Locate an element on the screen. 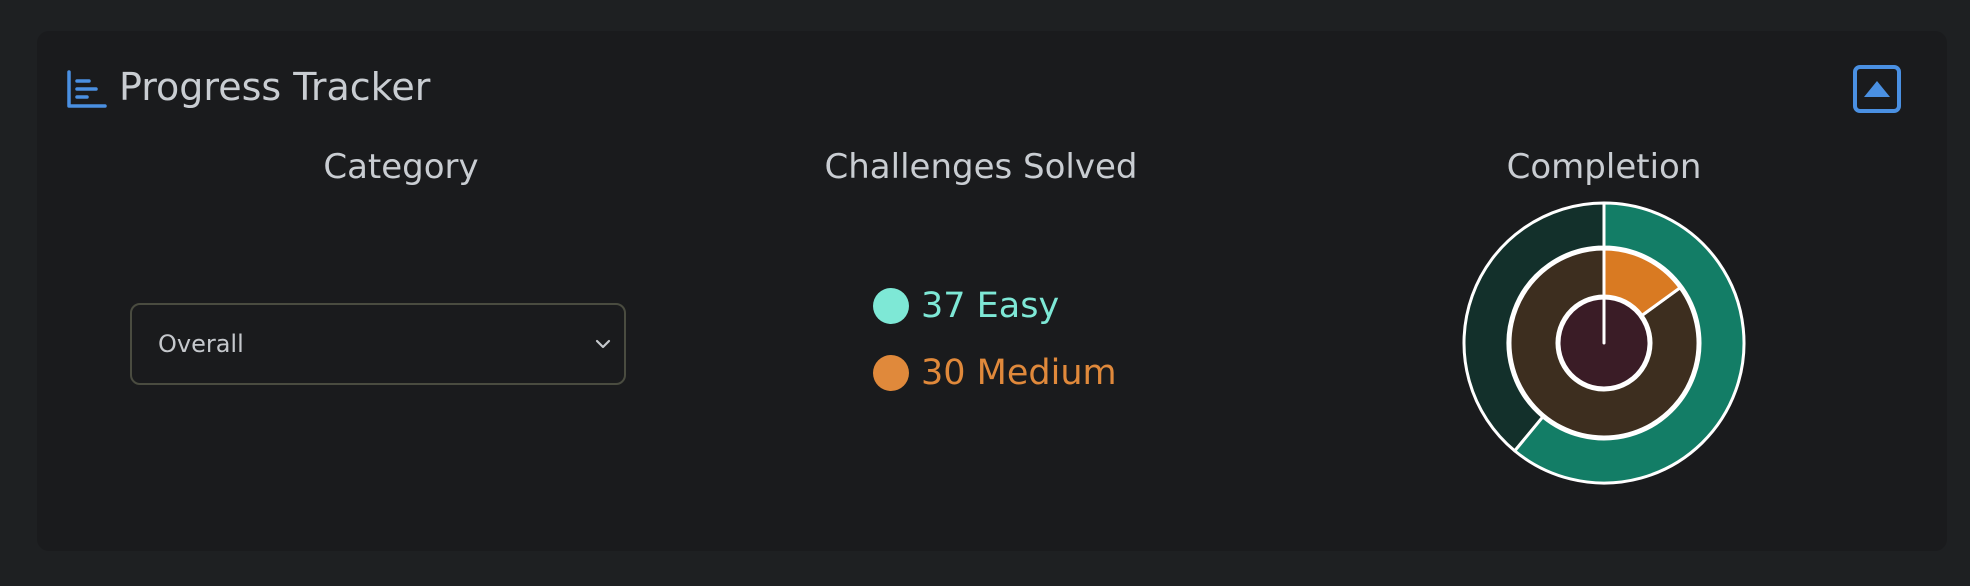  category-column-title: Category is located at coordinates (401, 167).